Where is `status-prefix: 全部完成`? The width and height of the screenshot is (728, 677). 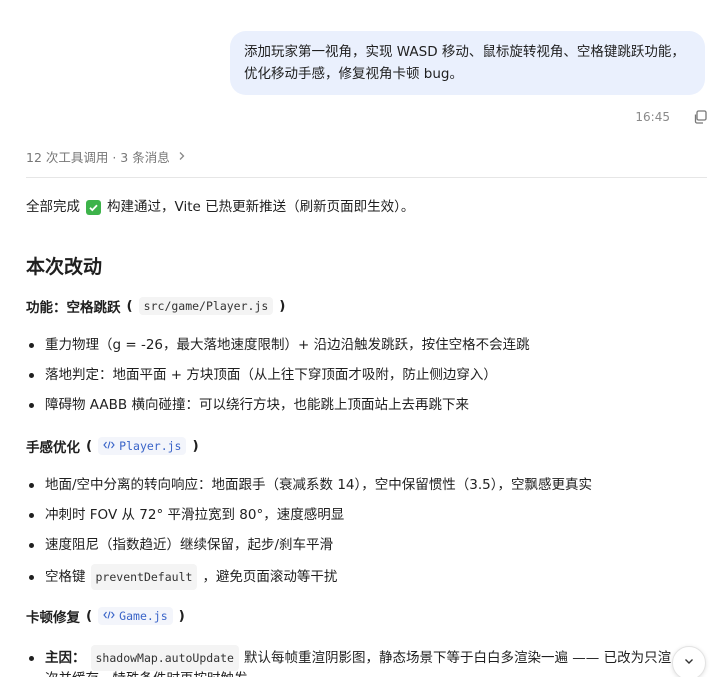 status-prefix: 全部完成 is located at coordinates (53, 207).